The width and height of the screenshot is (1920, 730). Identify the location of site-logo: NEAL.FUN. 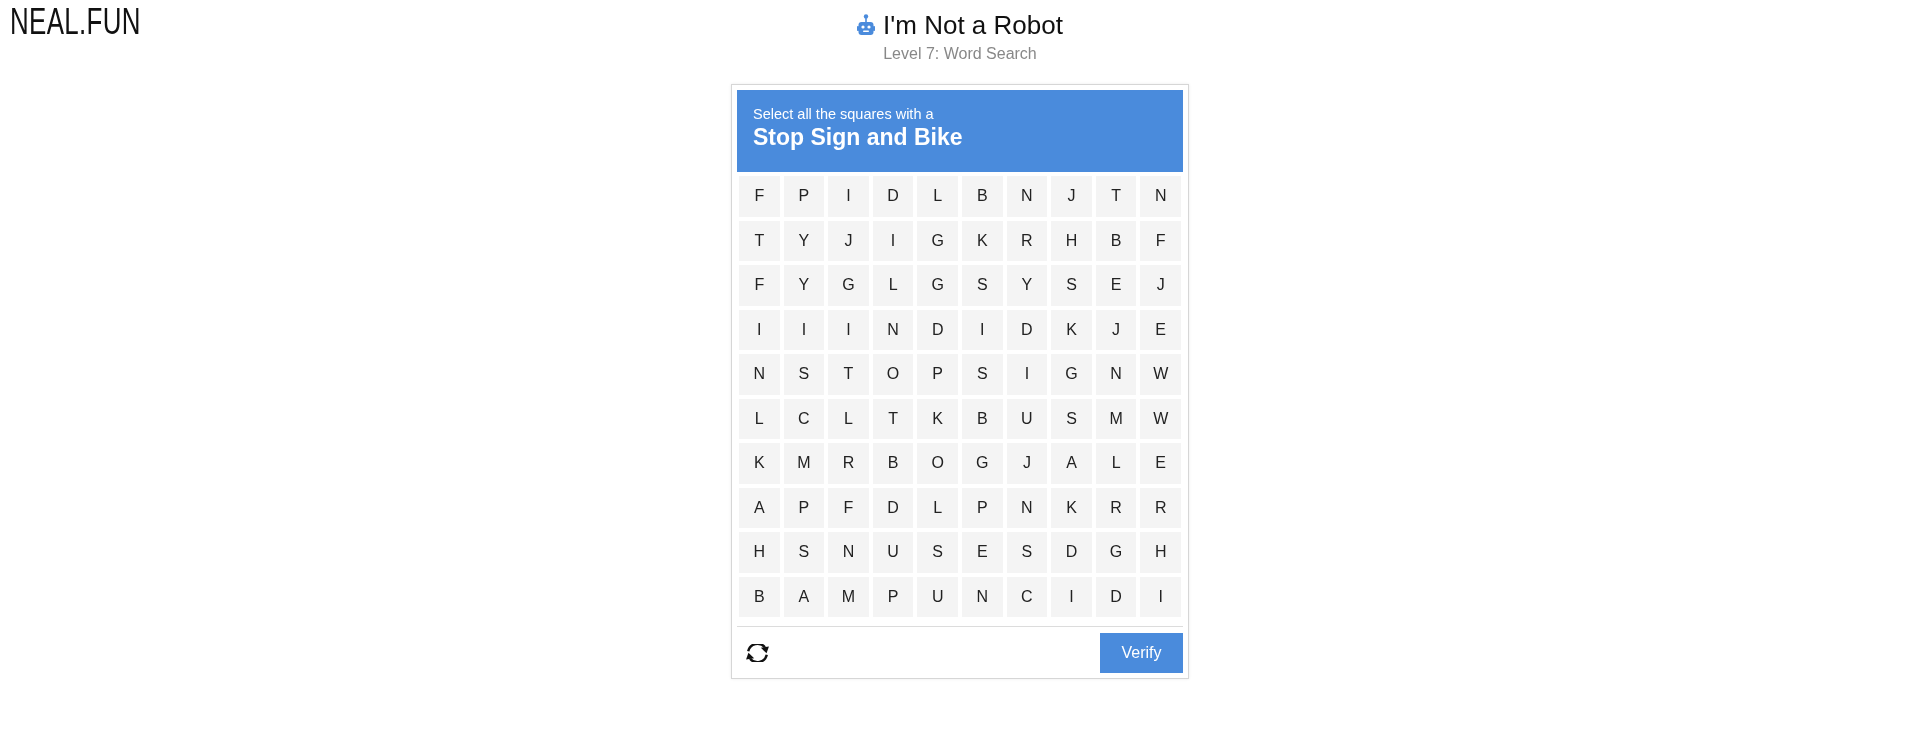
(75, 22).